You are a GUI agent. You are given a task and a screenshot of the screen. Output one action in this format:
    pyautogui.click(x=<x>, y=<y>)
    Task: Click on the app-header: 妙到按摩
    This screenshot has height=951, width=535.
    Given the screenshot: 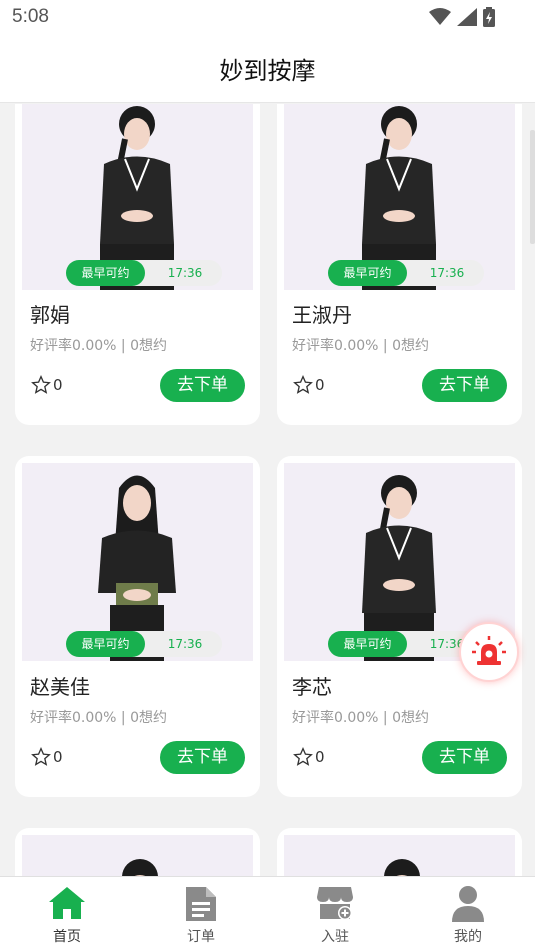 What is the action you would take?
    pyautogui.click(x=267, y=69)
    